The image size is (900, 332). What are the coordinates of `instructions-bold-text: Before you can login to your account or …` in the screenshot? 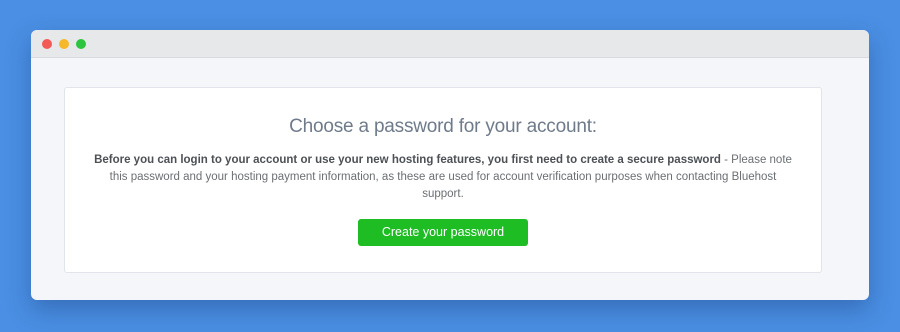 It's located at (407, 160).